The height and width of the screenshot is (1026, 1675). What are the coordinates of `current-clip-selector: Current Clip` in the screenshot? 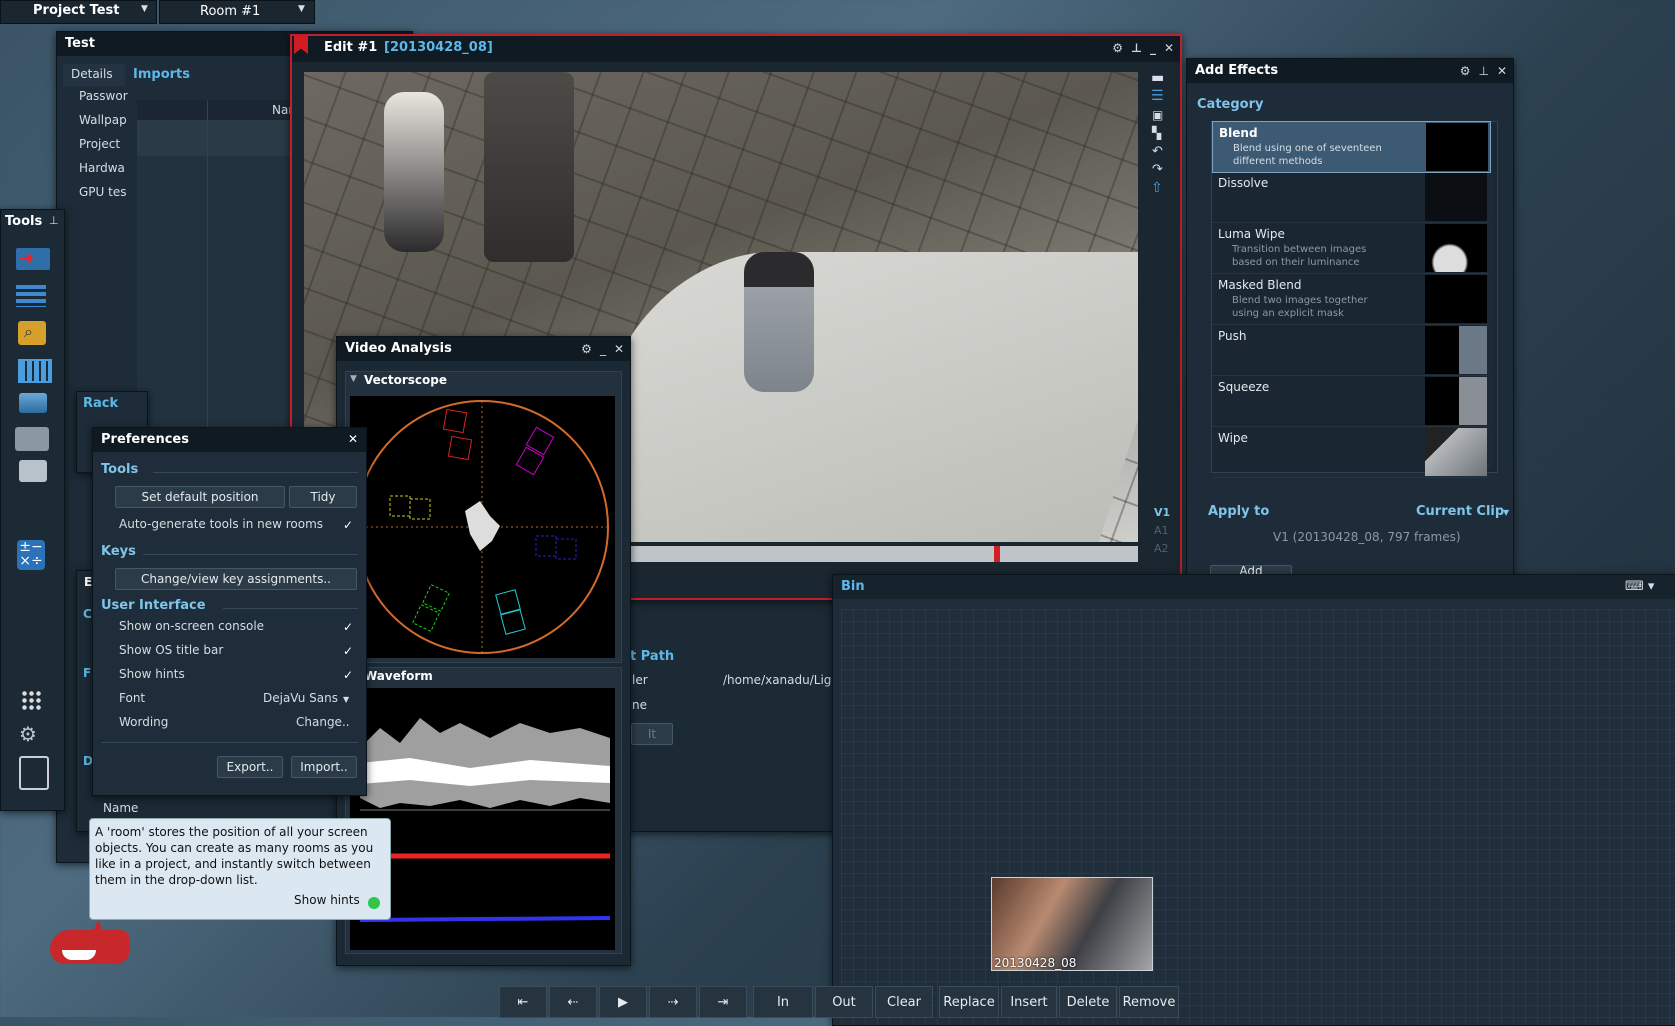 It's located at (1460, 511).